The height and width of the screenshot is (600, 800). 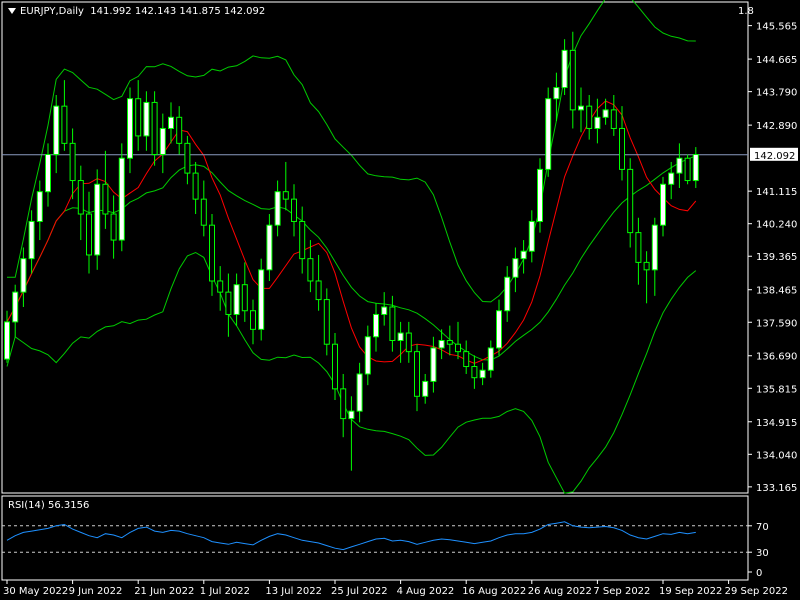 I want to click on x-tick-label: 7 Sep 2022, so click(x=621, y=591).